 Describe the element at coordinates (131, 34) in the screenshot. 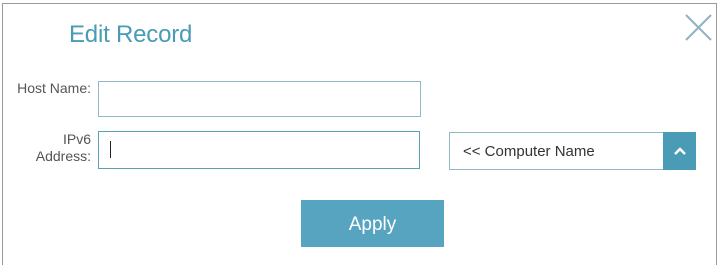

I see `dialog-title: Edit Record` at that location.